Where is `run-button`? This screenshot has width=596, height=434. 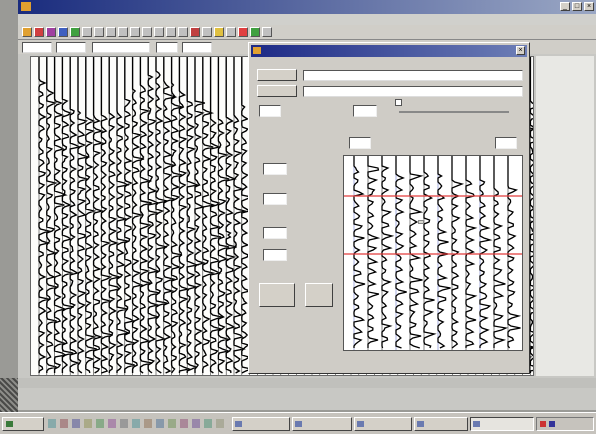
run-button is located at coordinates (277, 295).